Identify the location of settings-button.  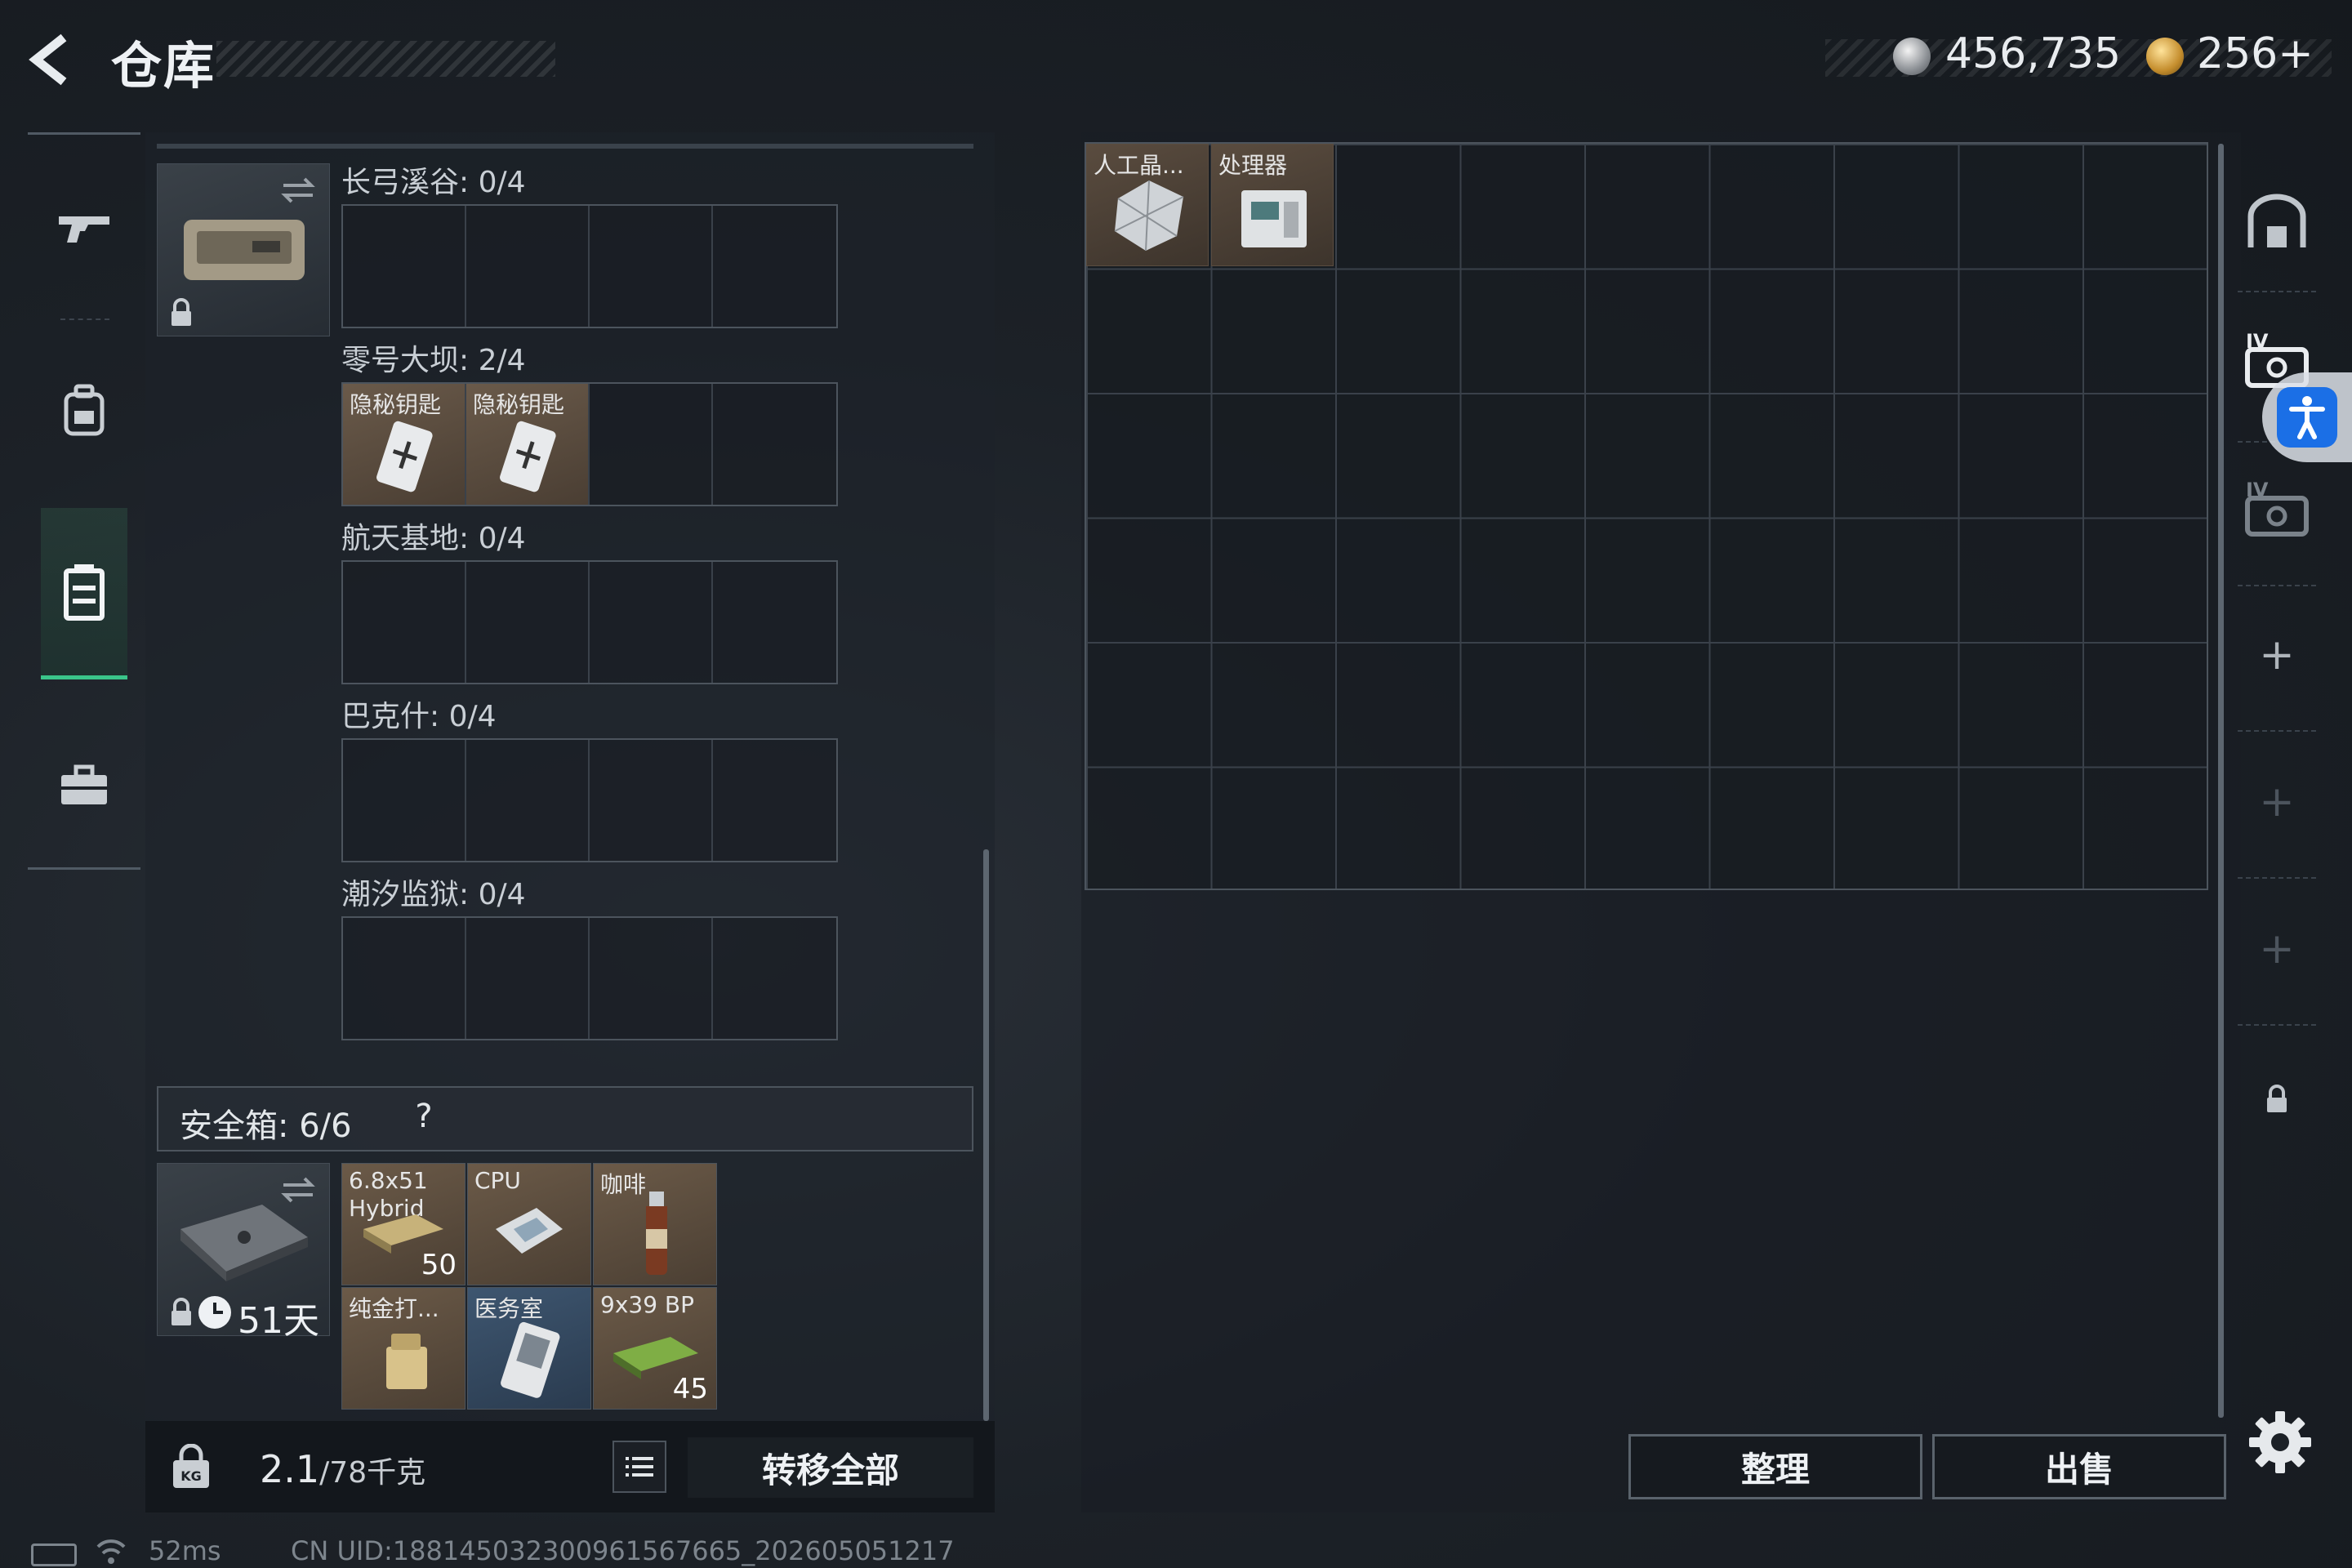
(2280, 1442).